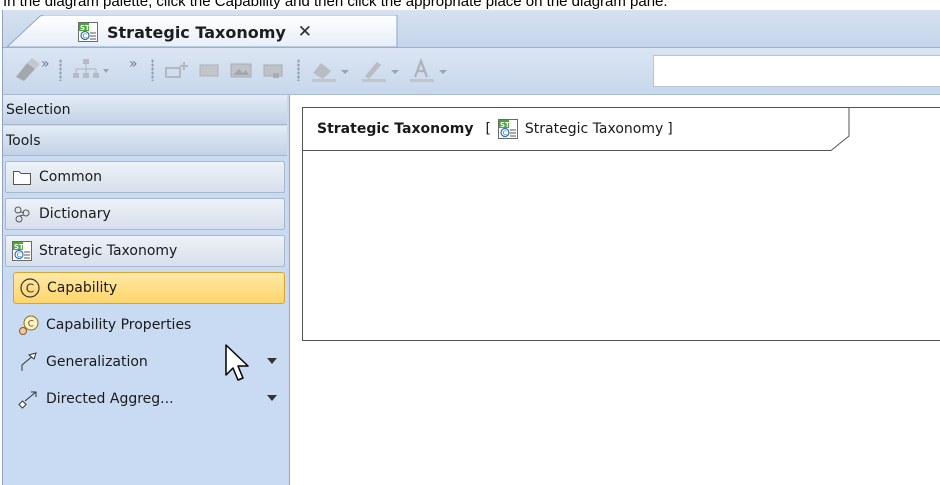 This screenshot has height=485, width=940. What do you see at coordinates (145, 214) in the screenshot?
I see `palette-group-dictionary: Dictionary` at bounding box center [145, 214].